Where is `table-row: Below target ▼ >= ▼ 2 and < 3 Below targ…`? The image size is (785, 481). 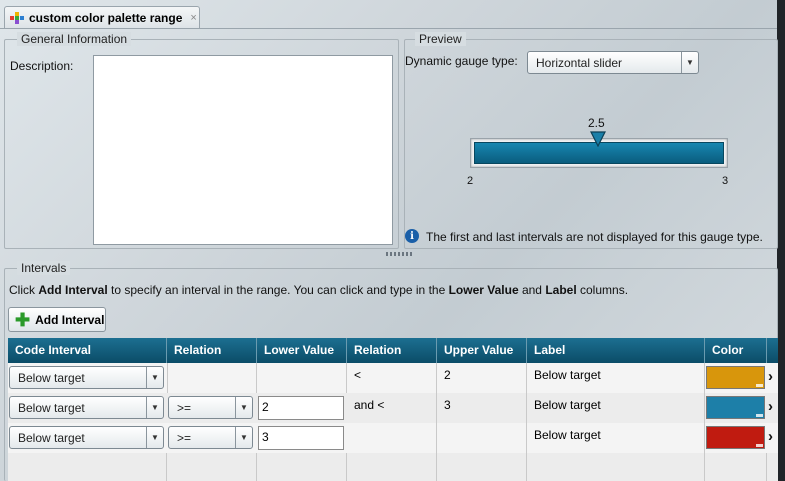
table-row: Below target ▼ >= ▼ 2 and < 3 Below targ… is located at coordinates (393, 408).